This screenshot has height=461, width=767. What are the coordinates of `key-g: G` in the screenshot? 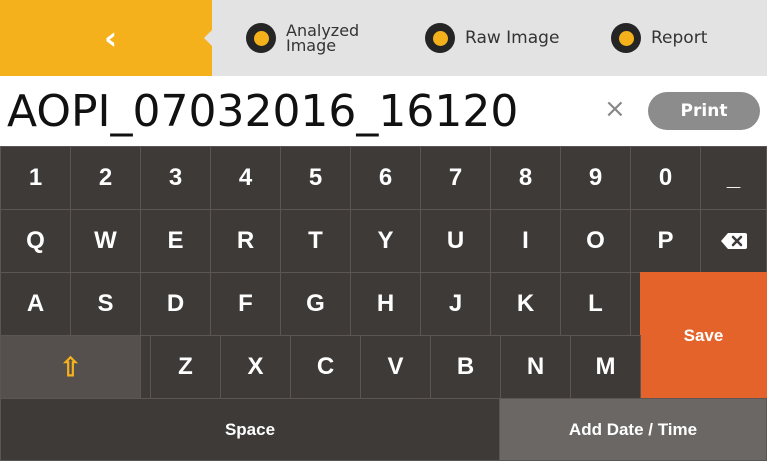 It's located at (315, 304).